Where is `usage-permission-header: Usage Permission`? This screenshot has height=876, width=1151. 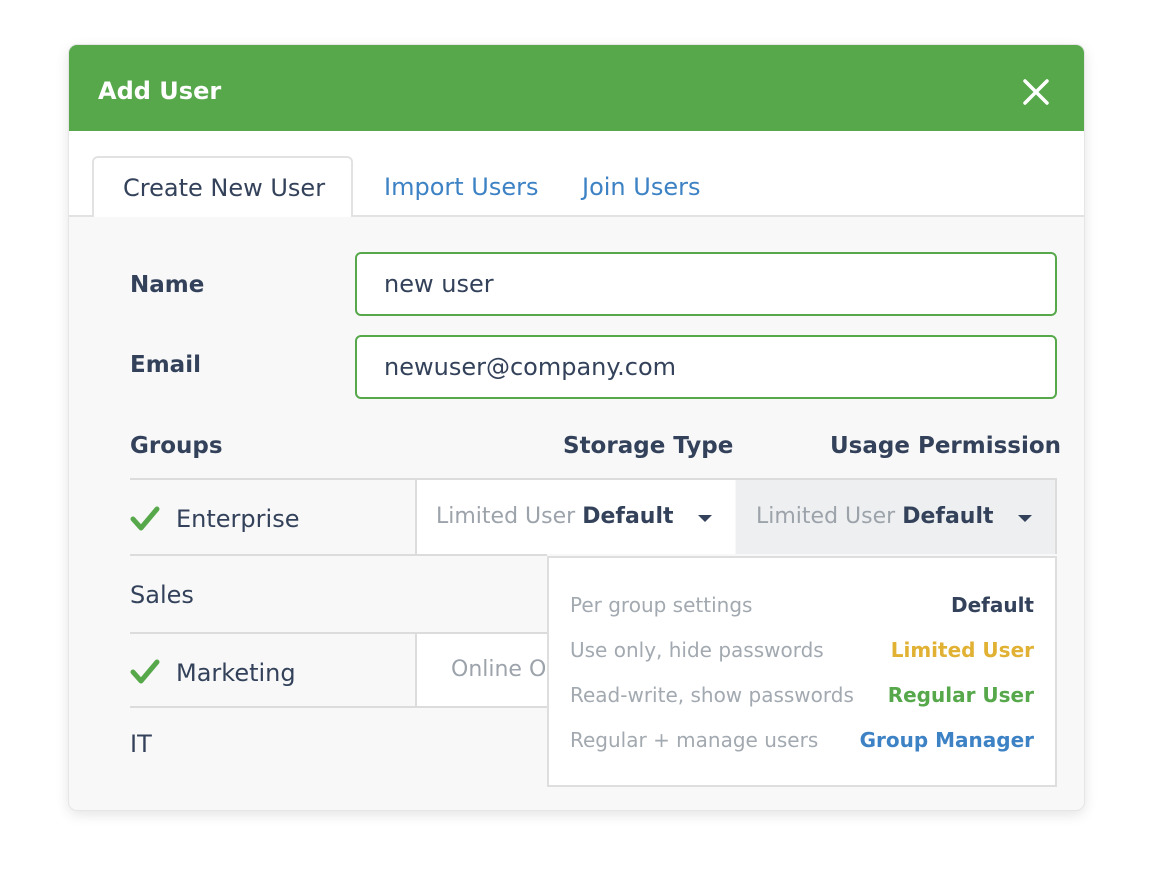
usage-permission-header: Usage Permission is located at coordinates (946, 446).